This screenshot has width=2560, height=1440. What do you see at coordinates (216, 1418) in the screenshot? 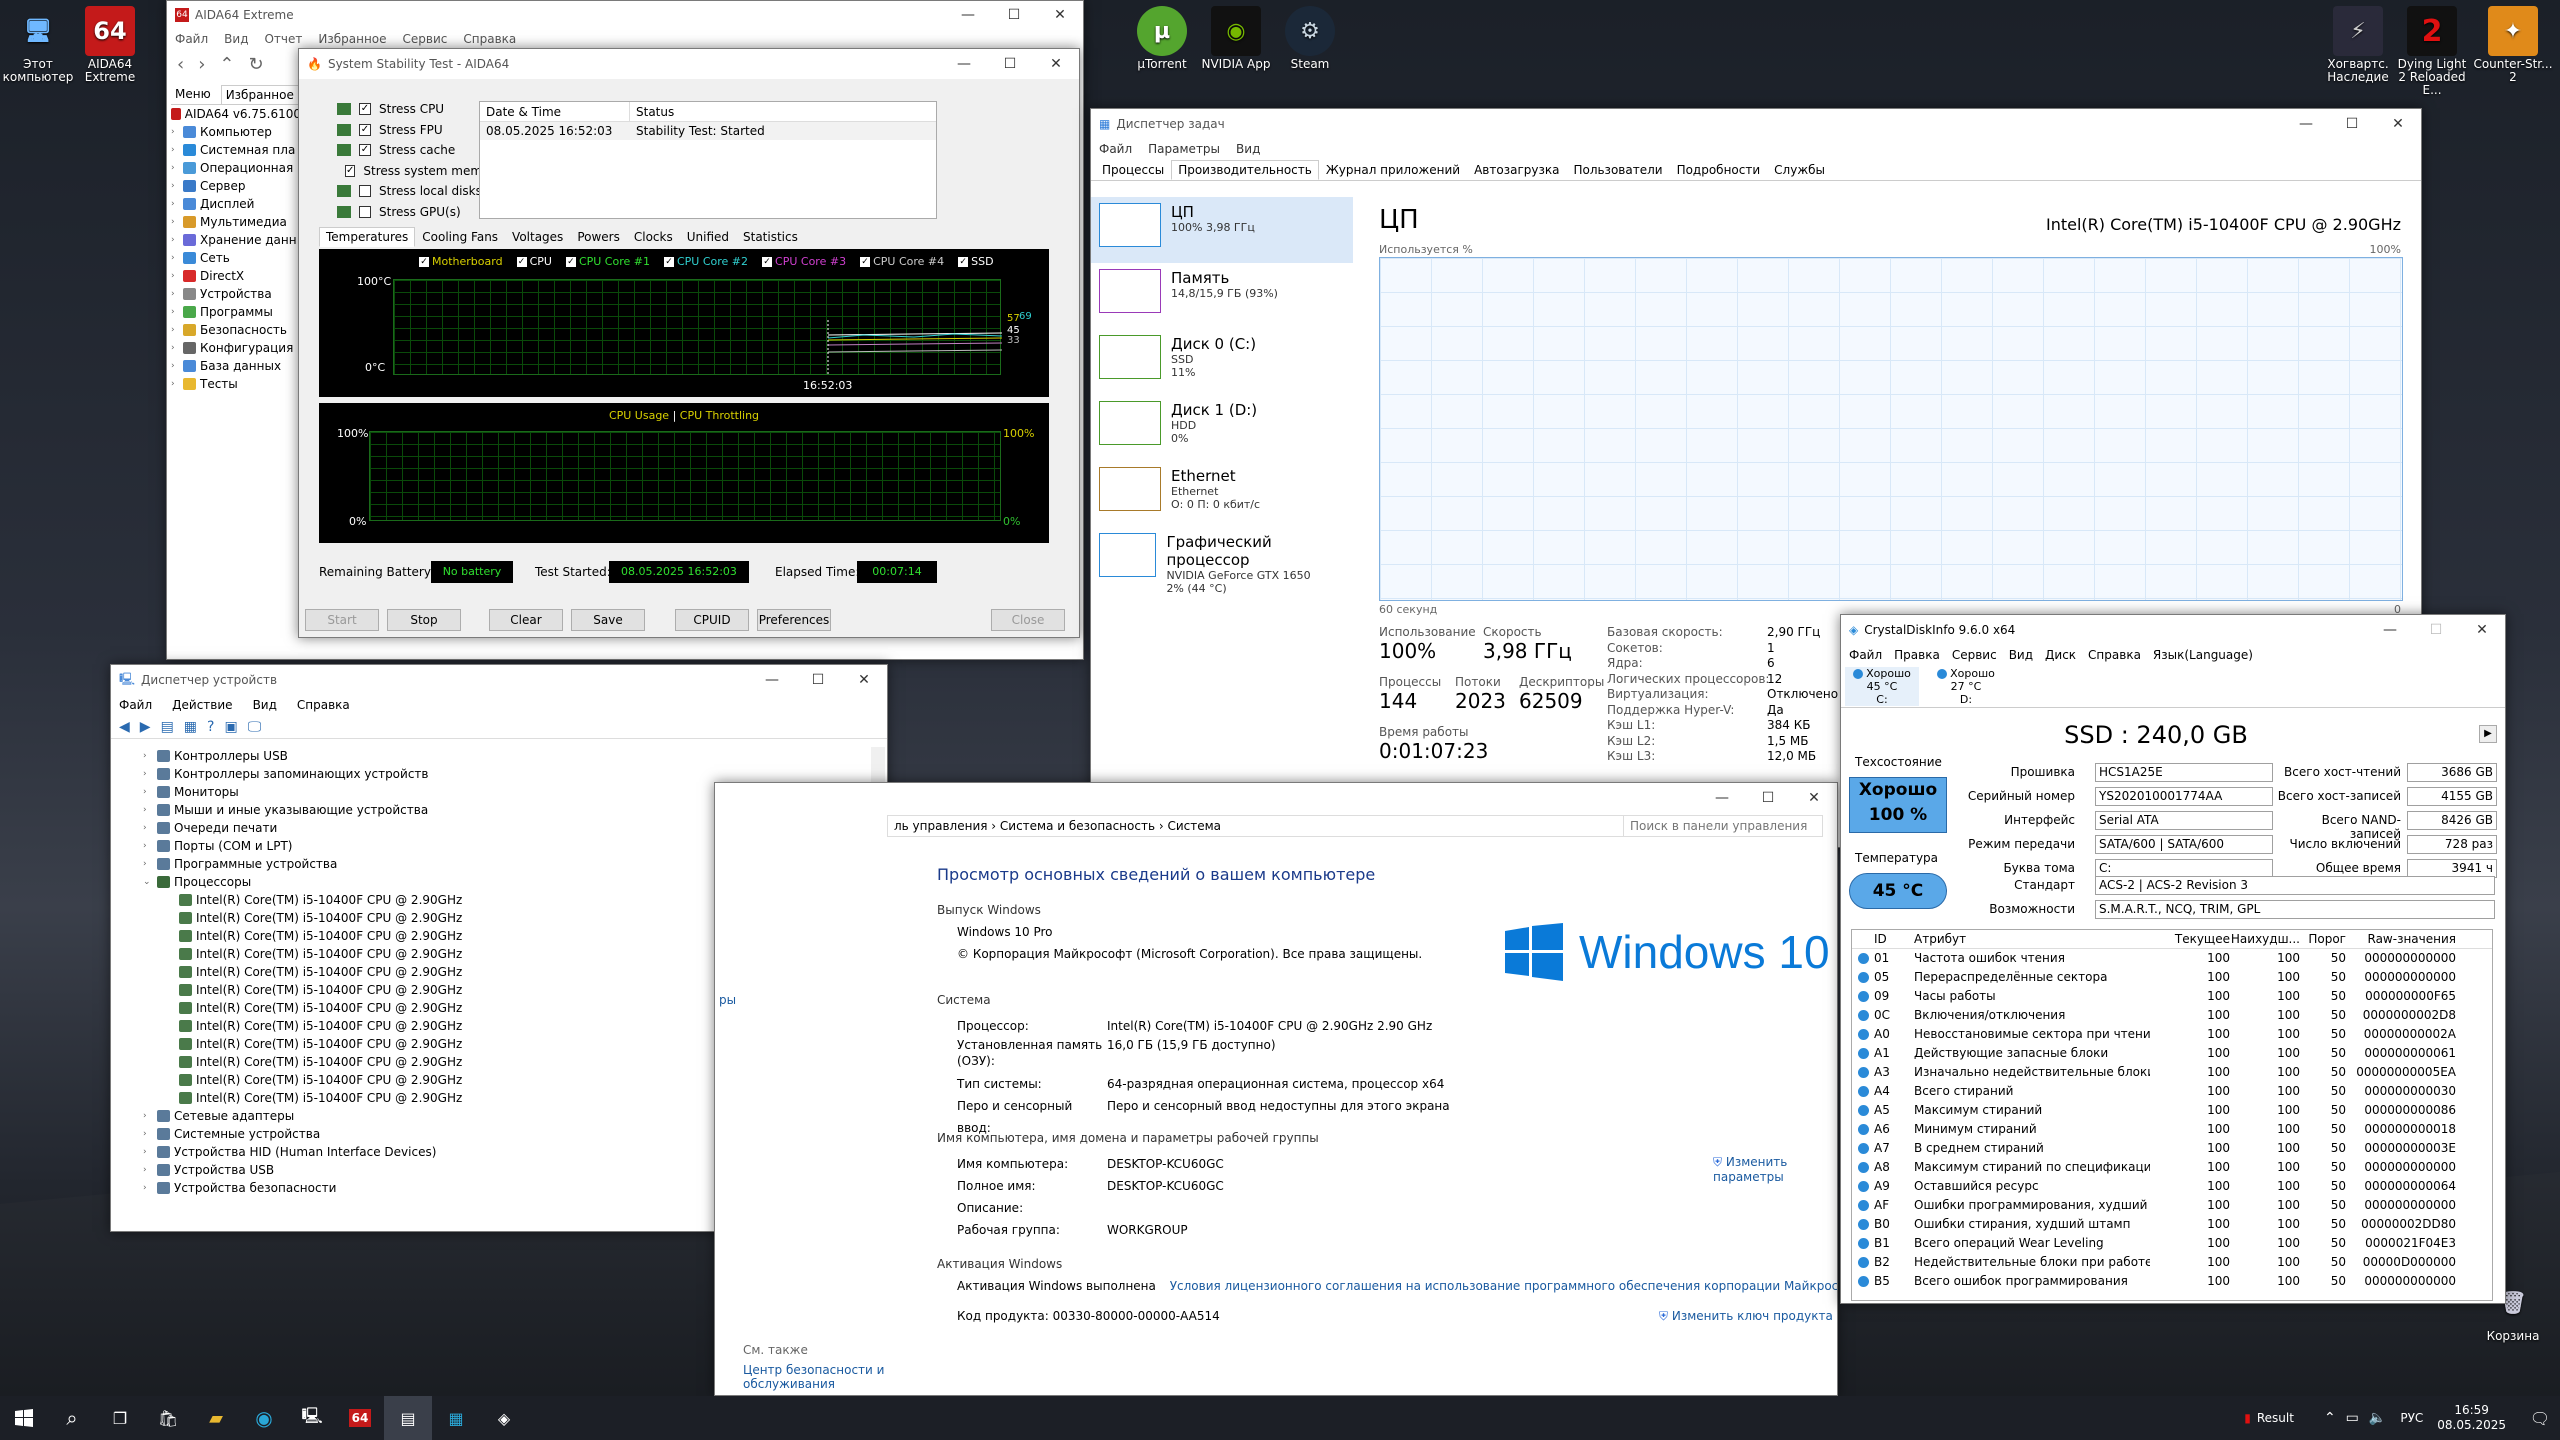
I see `explorer-icon: ▰` at bounding box center [216, 1418].